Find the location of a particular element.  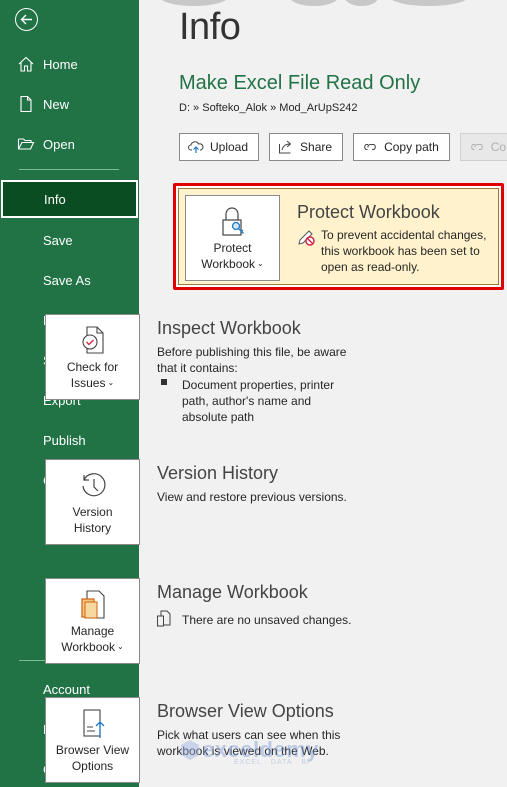

lock-key-icon is located at coordinates (233, 221).